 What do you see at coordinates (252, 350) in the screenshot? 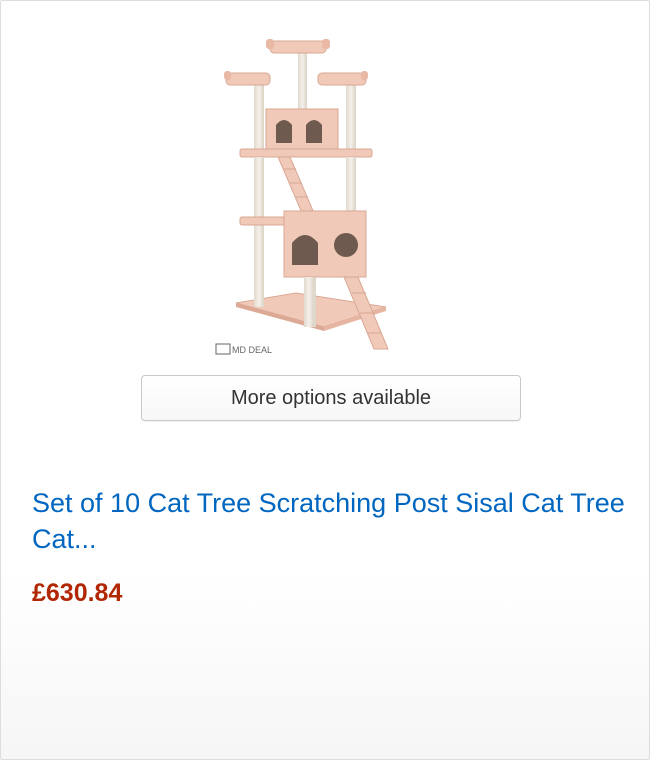
I see `watermark-logo: MD DEAL` at bounding box center [252, 350].